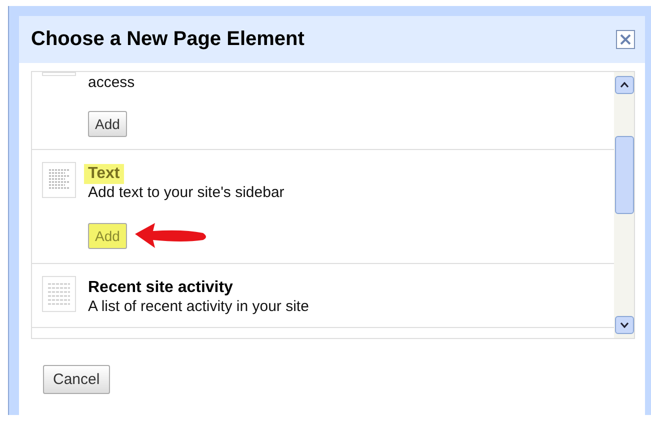 The height and width of the screenshot is (421, 651). I want to click on scrollbar, so click(624, 205).